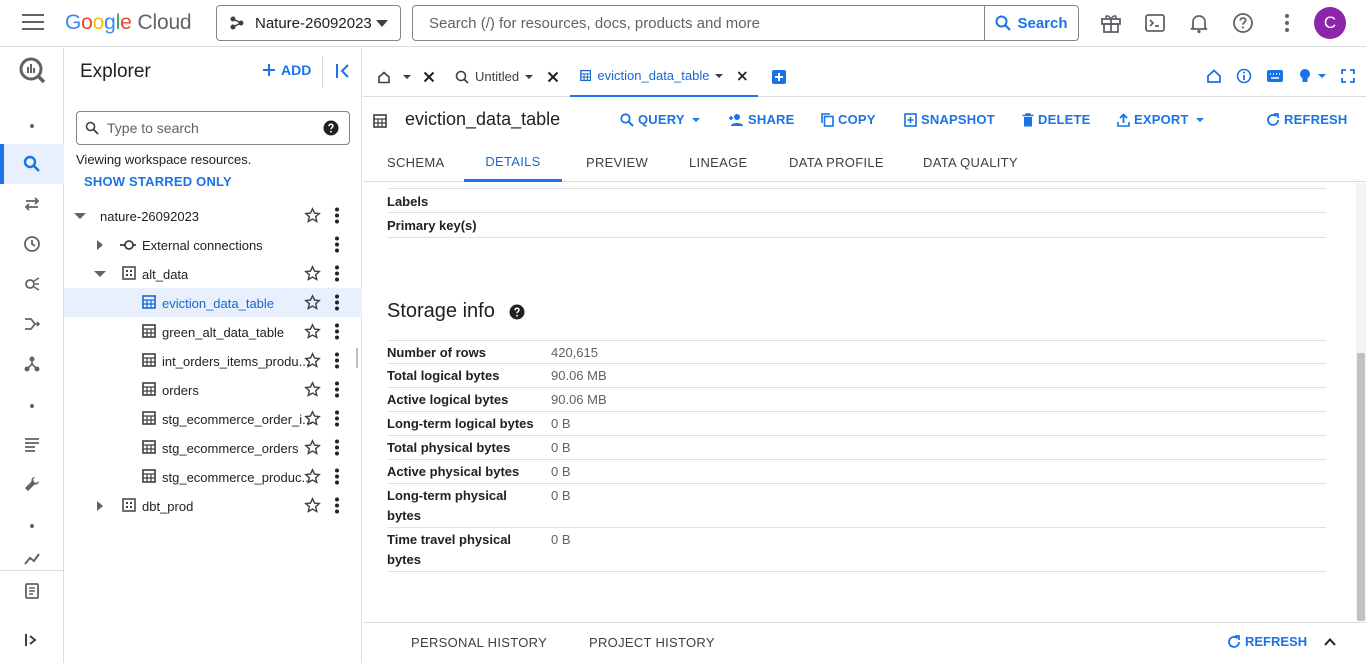 This screenshot has height=663, width=1366. I want to click on tree-dataset-dbt-prod: dbt_prod, so click(213, 505).